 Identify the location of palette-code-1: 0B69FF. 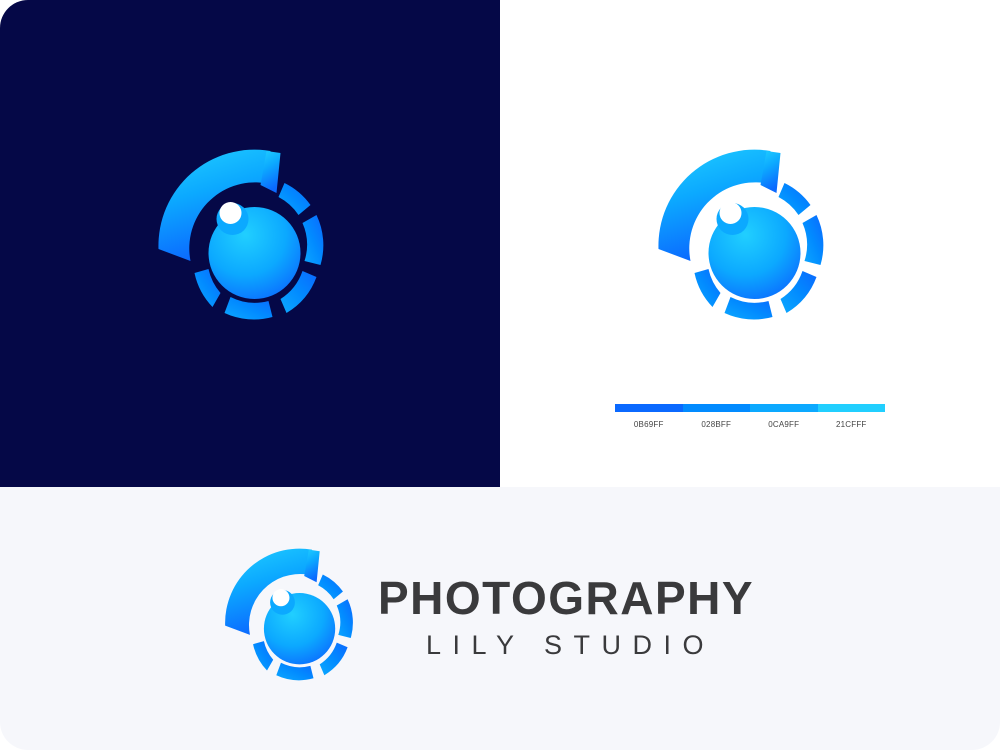
(648, 424).